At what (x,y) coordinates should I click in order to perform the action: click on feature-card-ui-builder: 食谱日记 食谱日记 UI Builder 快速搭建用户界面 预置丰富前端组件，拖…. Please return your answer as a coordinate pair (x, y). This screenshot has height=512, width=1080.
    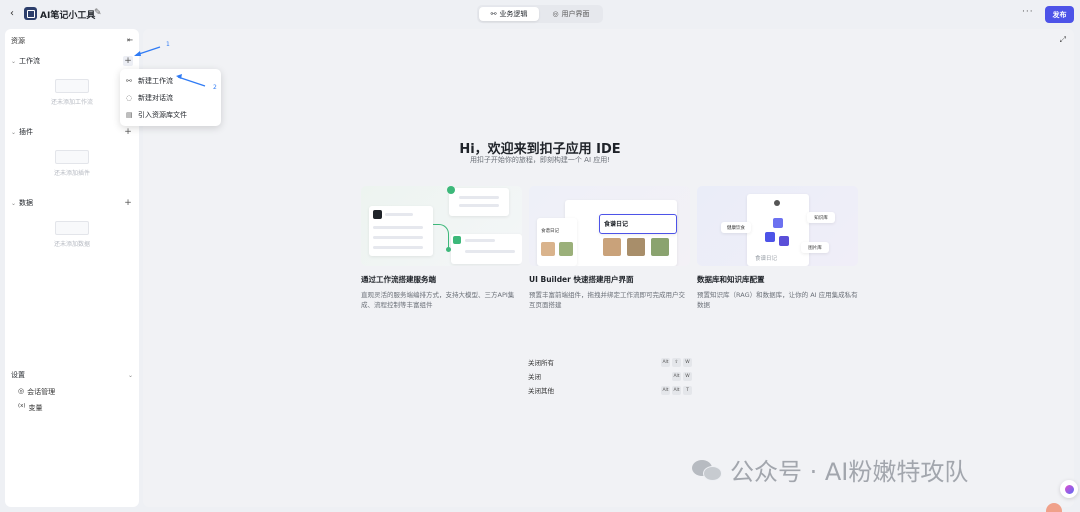
    Looking at the image, I should click on (609, 248).